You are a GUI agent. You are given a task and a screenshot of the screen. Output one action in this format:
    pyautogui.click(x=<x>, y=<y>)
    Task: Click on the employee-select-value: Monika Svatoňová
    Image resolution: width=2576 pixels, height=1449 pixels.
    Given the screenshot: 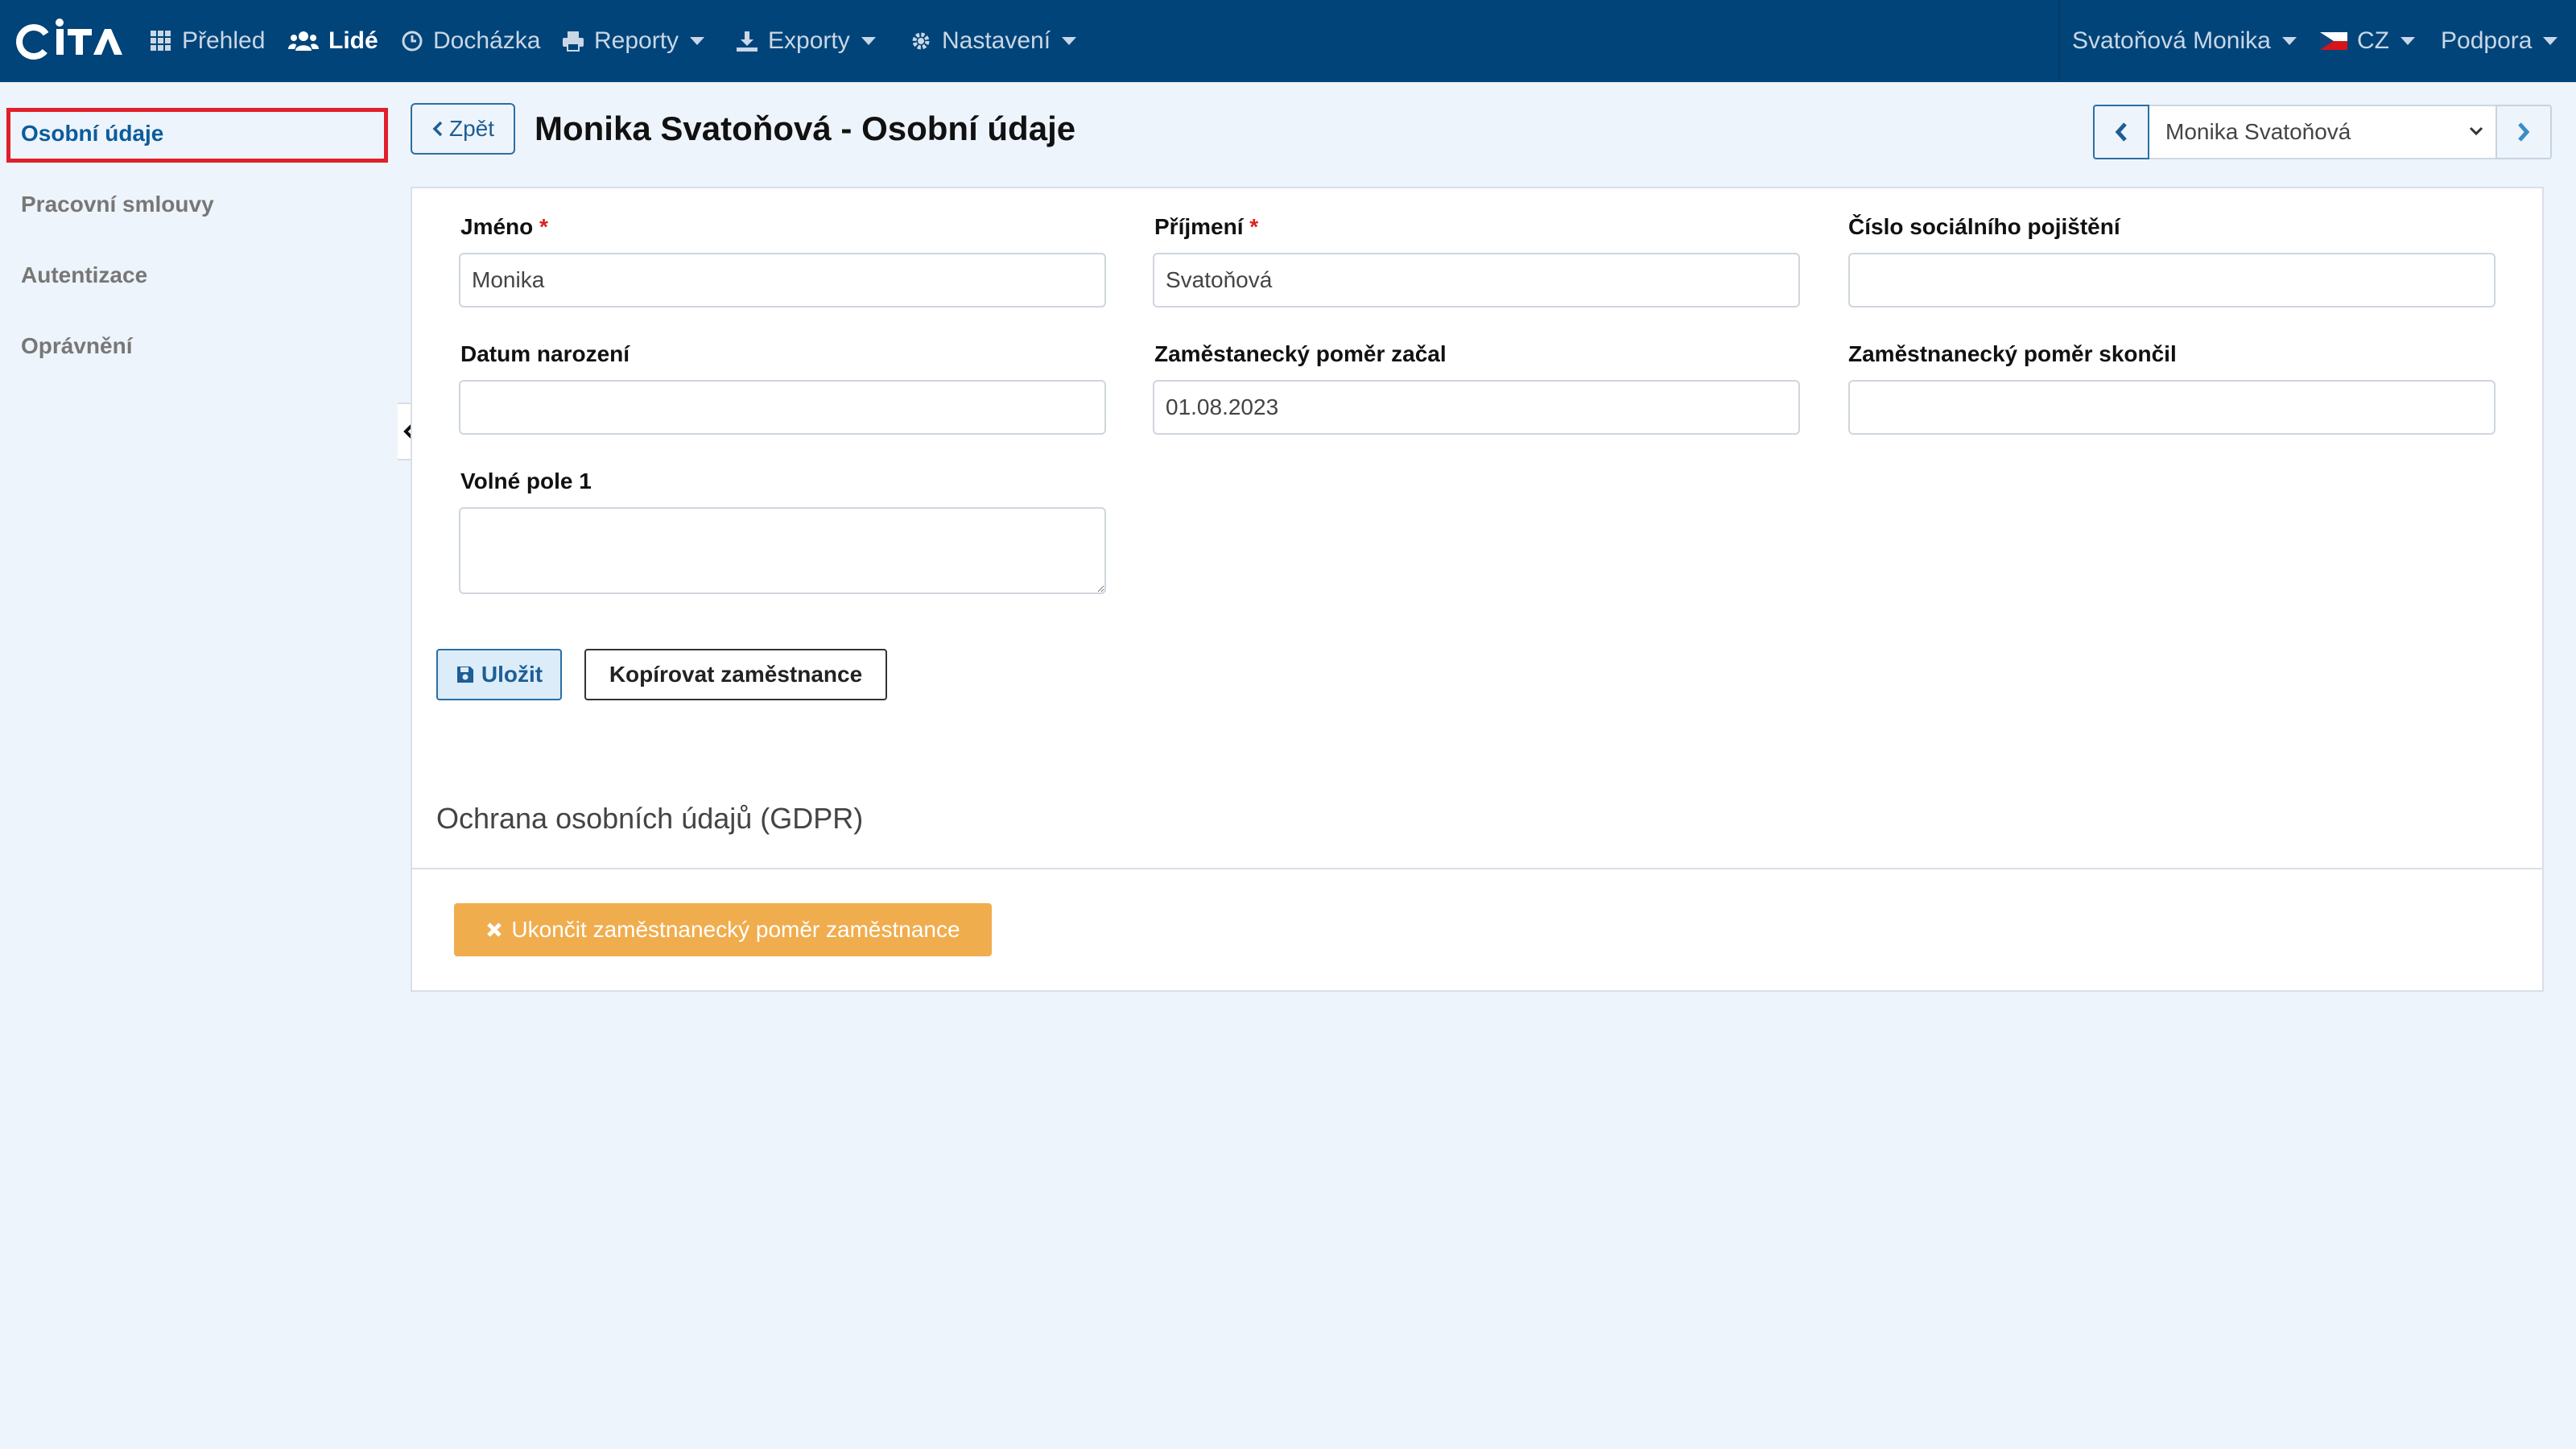 What is the action you would take?
    pyautogui.click(x=2258, y=131)
    